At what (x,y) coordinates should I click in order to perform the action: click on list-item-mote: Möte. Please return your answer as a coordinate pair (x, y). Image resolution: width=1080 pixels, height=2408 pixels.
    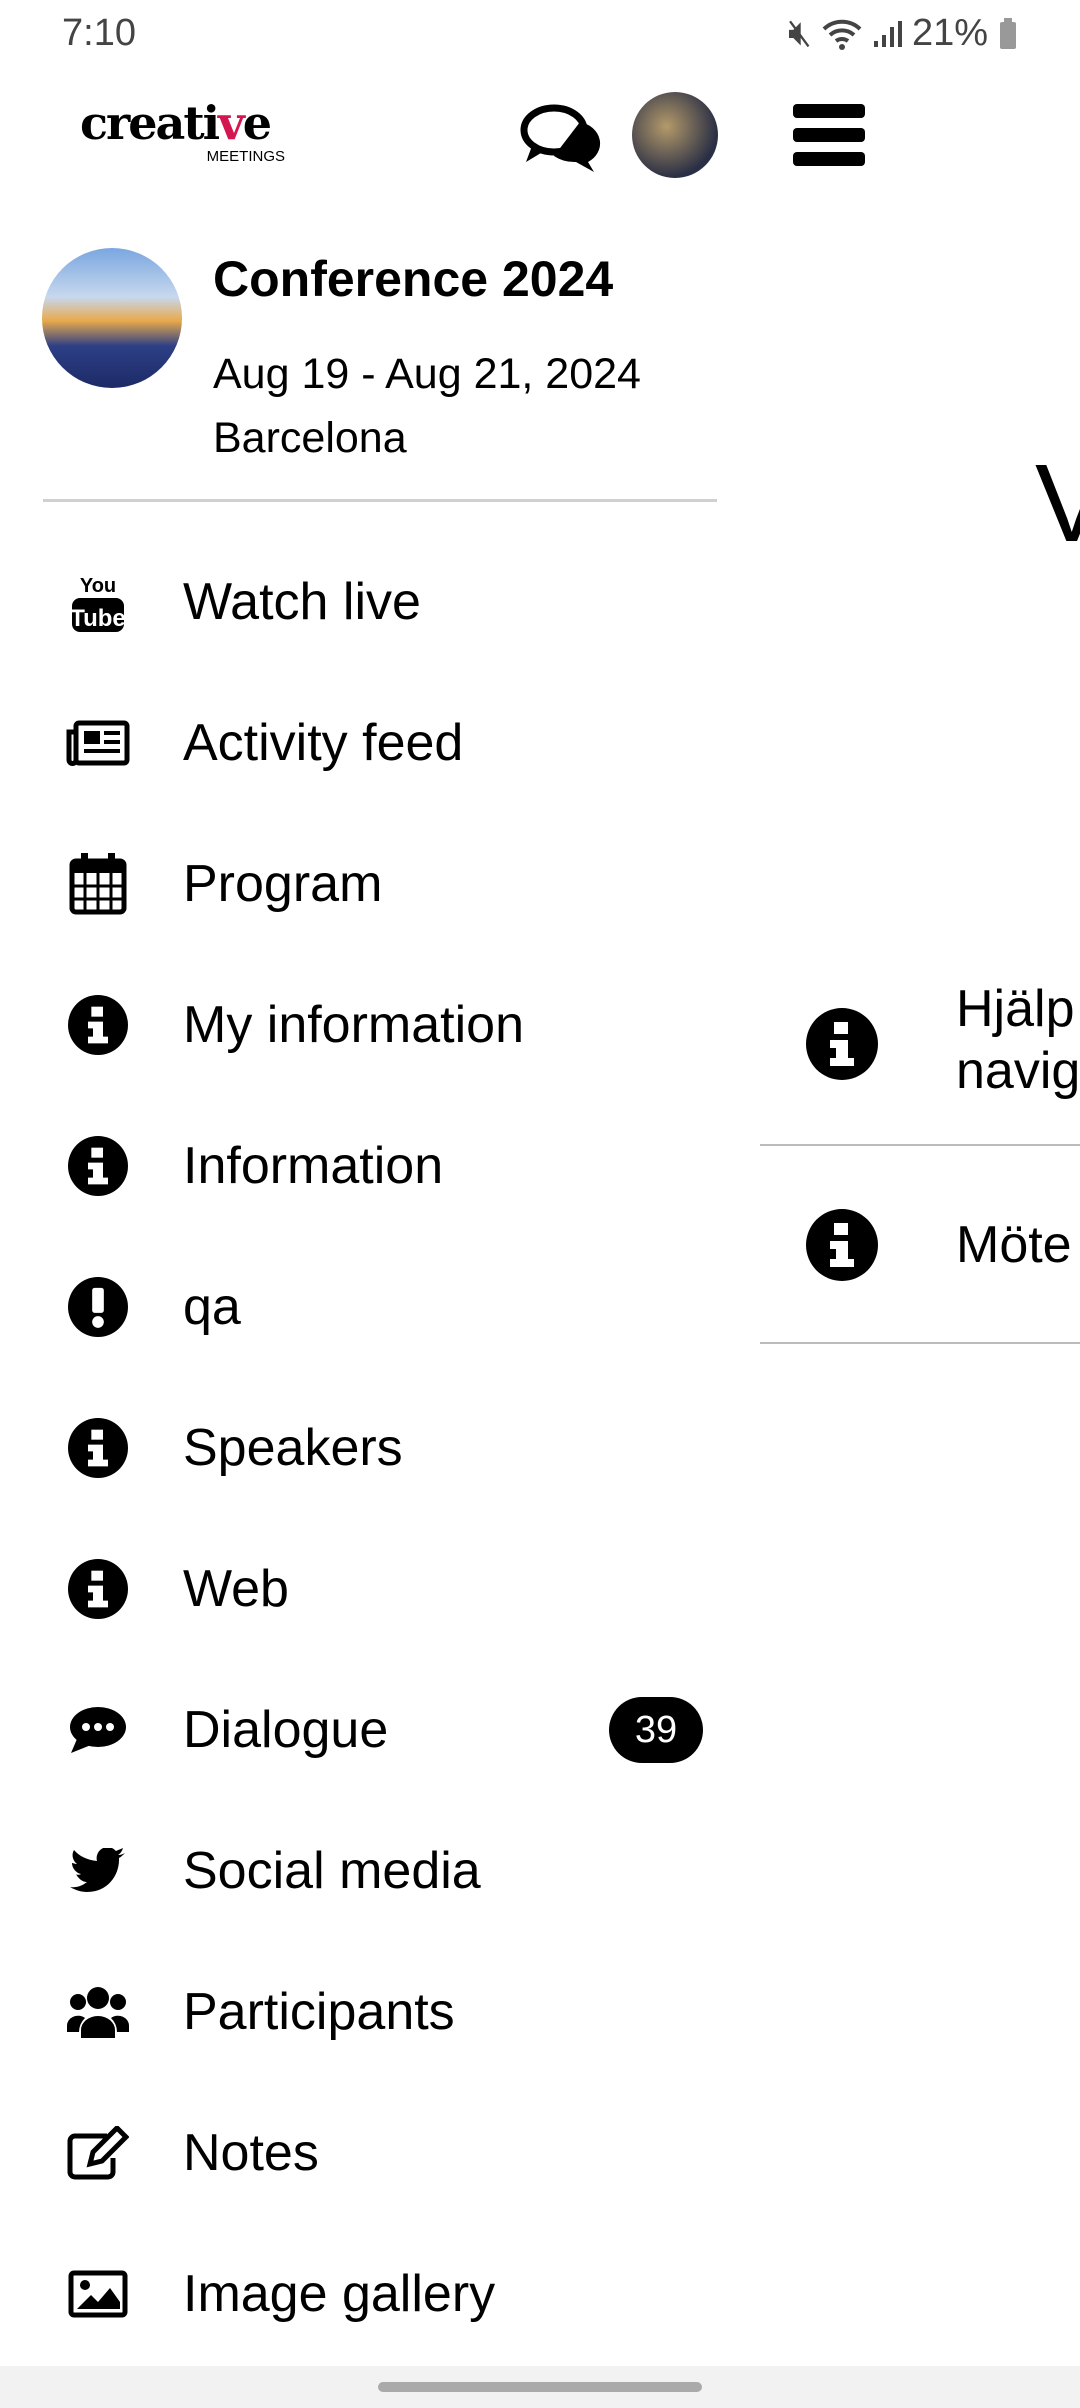
    Looking at the image, I should click on (920, 1245).